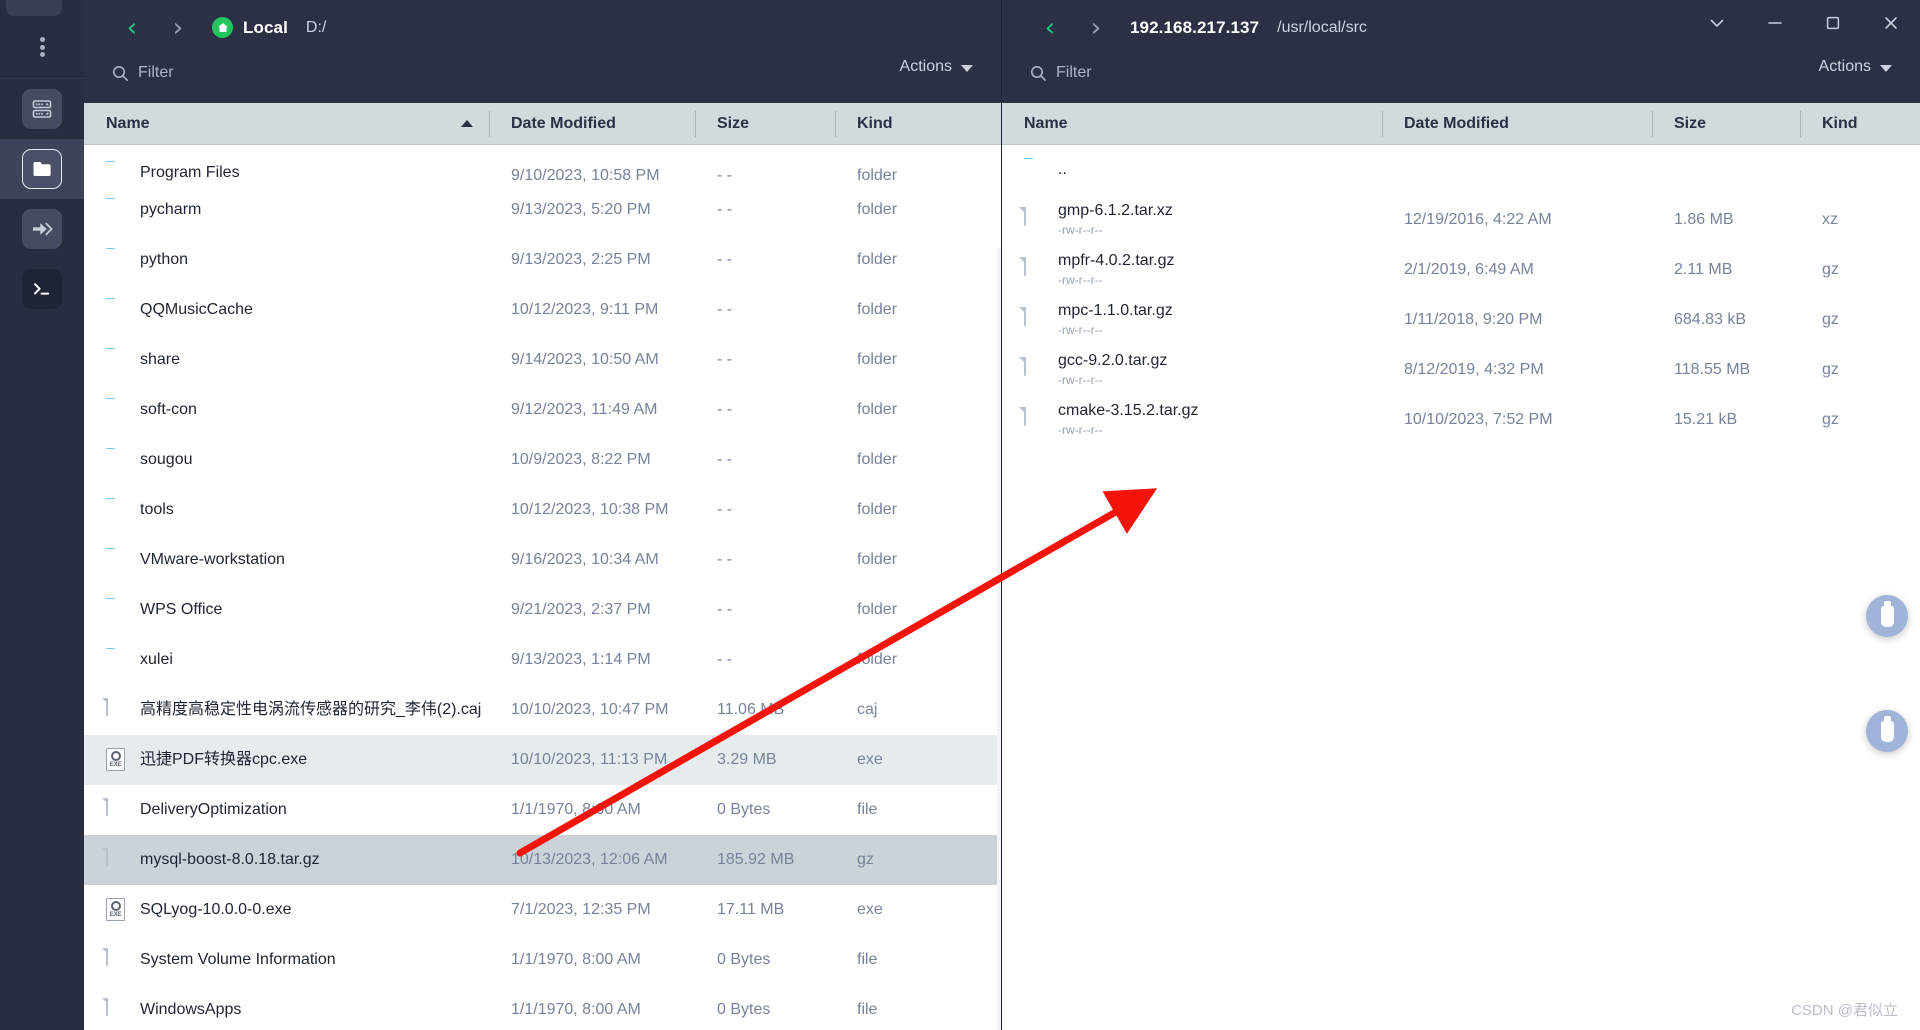 The width and height of the screenshot is (1920, 1030). I want to click on local-path-label: D:/, so click(316, 28).